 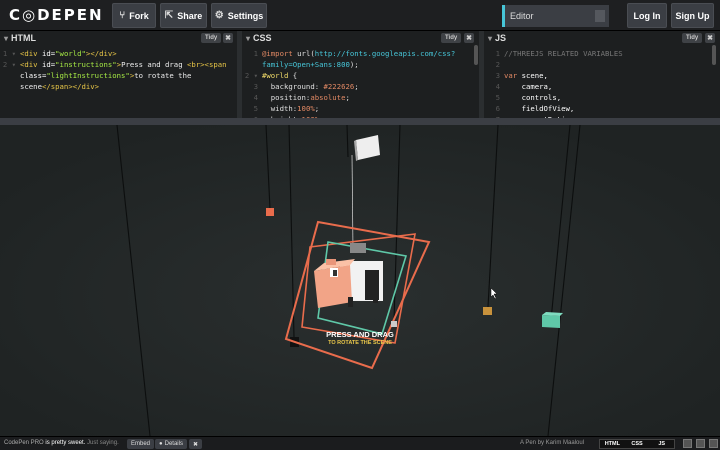 What do you see at coordinates (476, 55) in the screenshot?
I see `css-scrollbar` at bounding box center [476, 55].